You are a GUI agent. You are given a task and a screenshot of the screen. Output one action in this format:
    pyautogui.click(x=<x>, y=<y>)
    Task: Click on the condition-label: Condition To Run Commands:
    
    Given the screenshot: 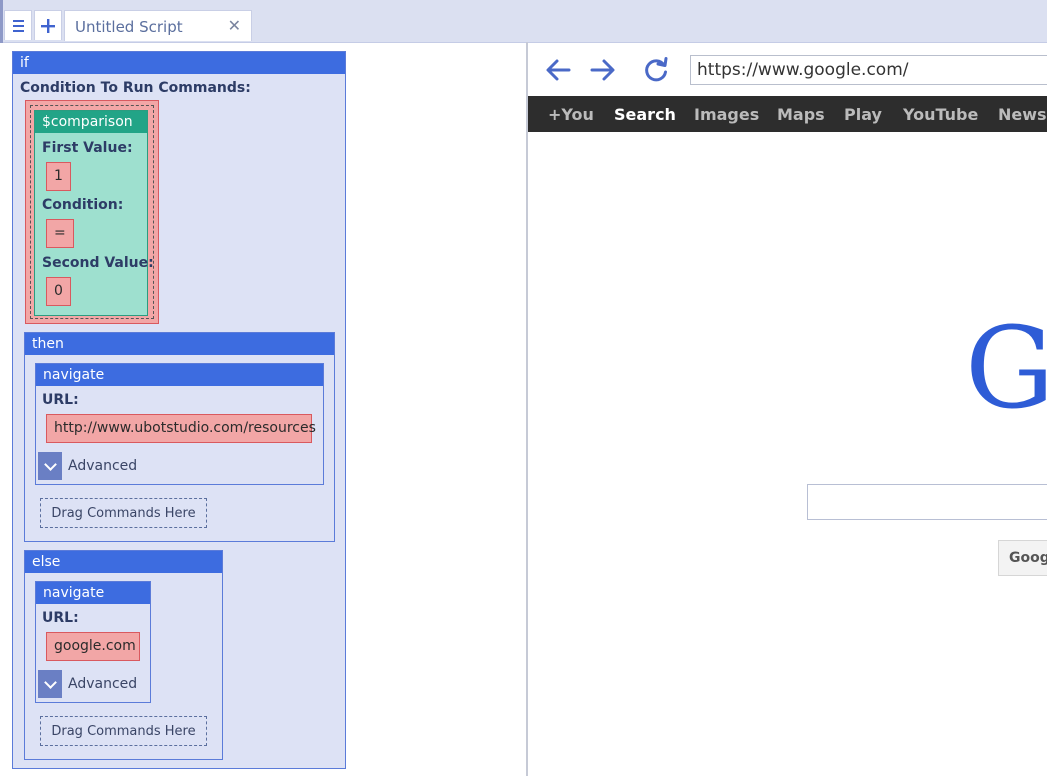 What is the action you would take?
    pyautogui.click(x=135, y=88)
    